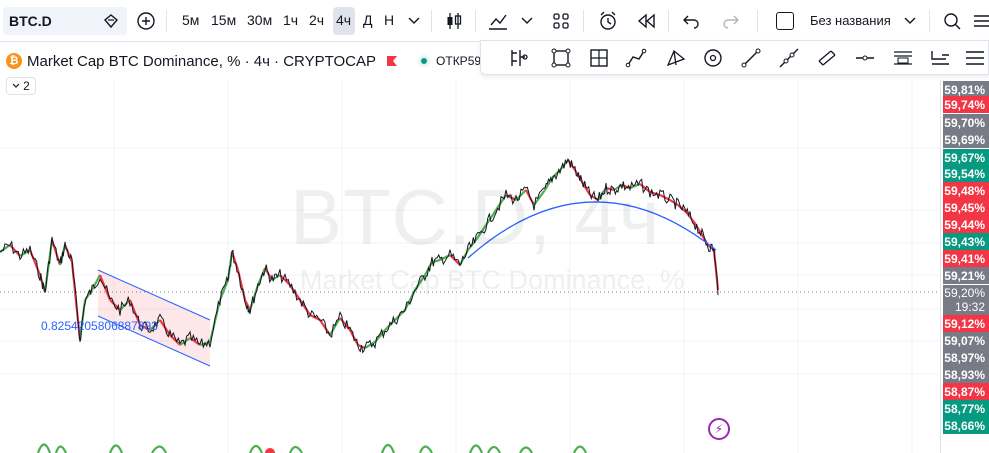 This screenshot has height=453, width=989. I want to click on bitcoin-logo-icon: ₿, so click(14, 61).